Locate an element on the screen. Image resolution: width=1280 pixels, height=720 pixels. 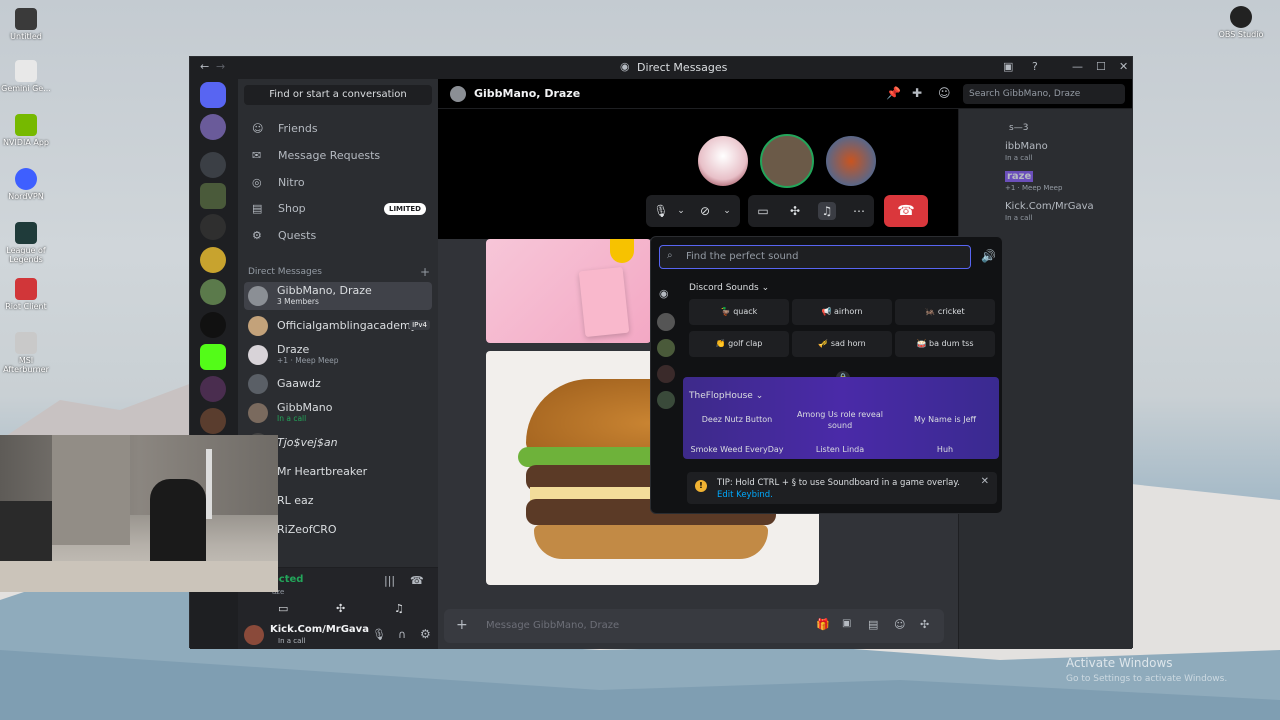
discord-logo-icon: ◉ is located at coordinates (664, 293).